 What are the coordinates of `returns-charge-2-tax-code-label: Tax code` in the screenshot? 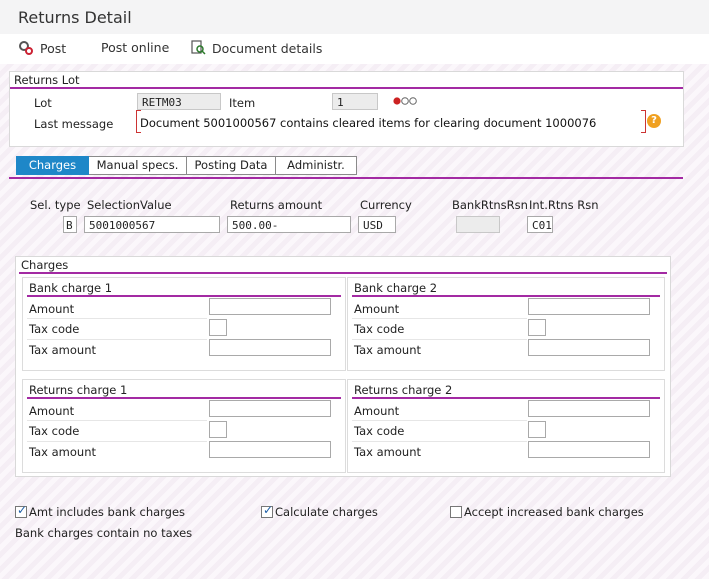 It's located at (379, 431).